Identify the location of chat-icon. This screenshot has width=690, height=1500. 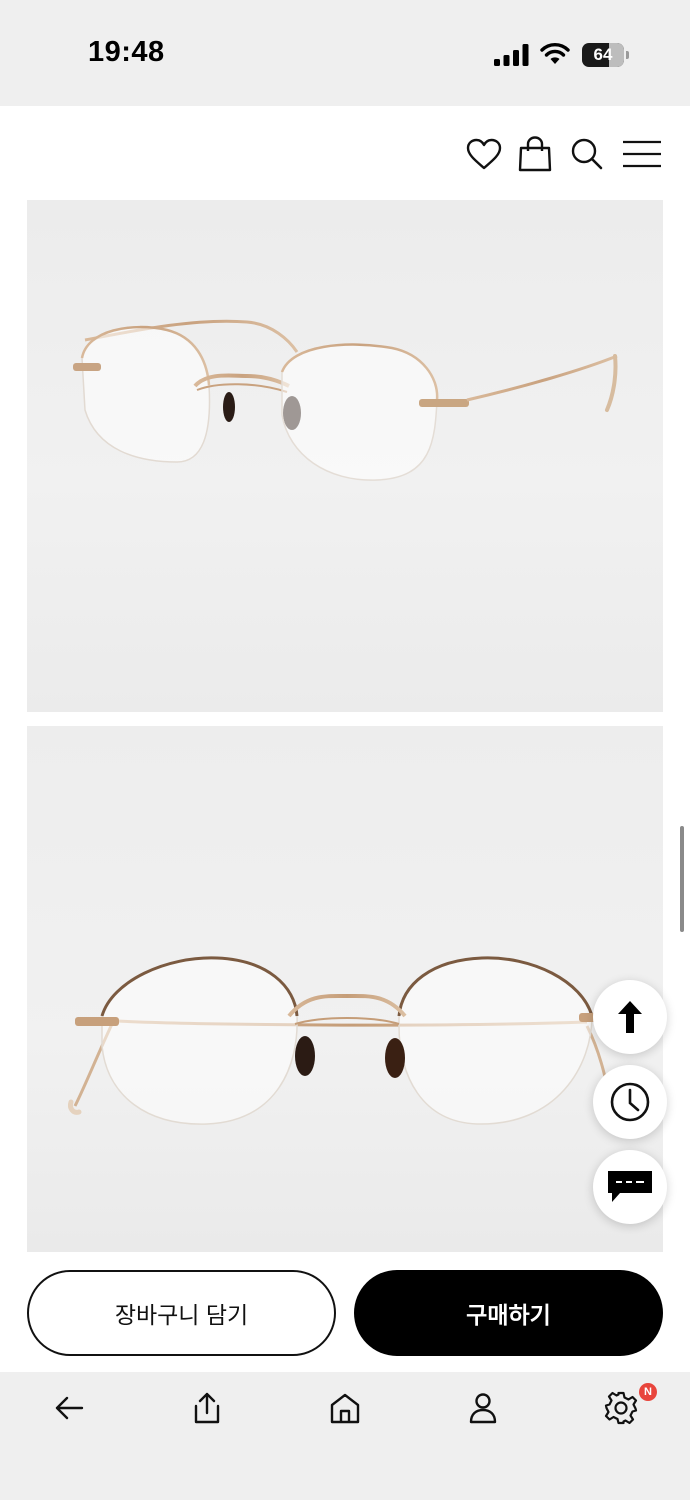
(630, 1186).